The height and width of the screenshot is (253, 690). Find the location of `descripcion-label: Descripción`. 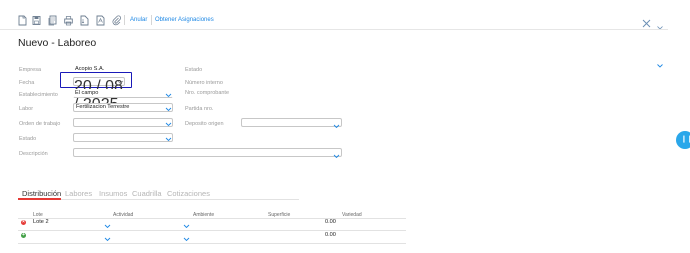

descripcion-label: Descripción is located at coordinates (33, 154).